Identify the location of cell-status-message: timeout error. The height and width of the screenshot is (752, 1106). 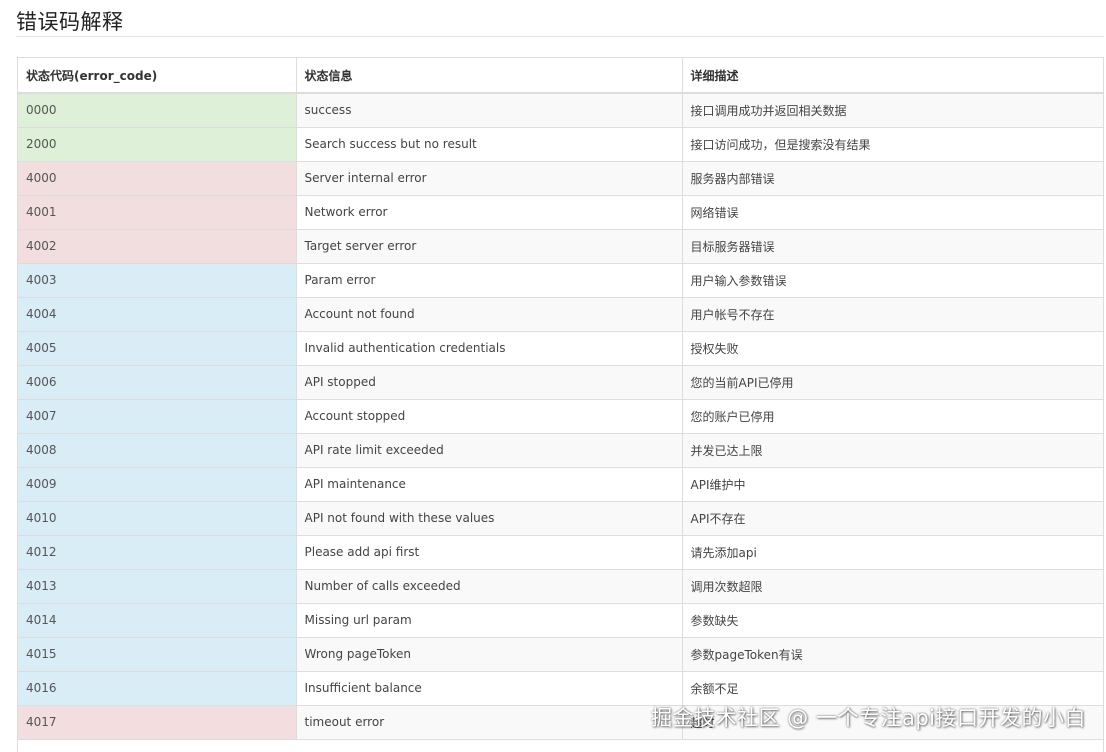
(489, 722).